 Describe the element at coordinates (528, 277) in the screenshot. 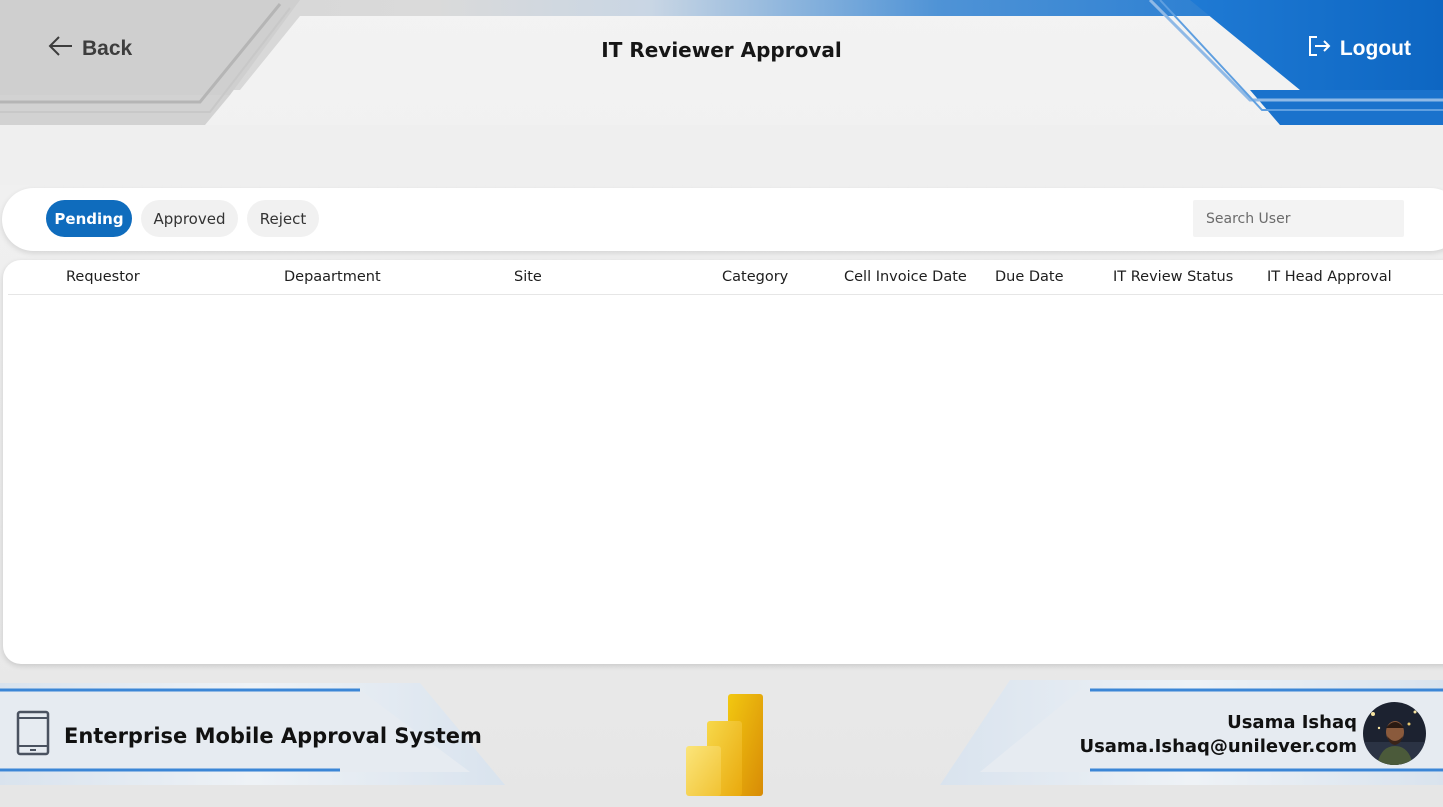

I see `column-header-site: Site` at that location.